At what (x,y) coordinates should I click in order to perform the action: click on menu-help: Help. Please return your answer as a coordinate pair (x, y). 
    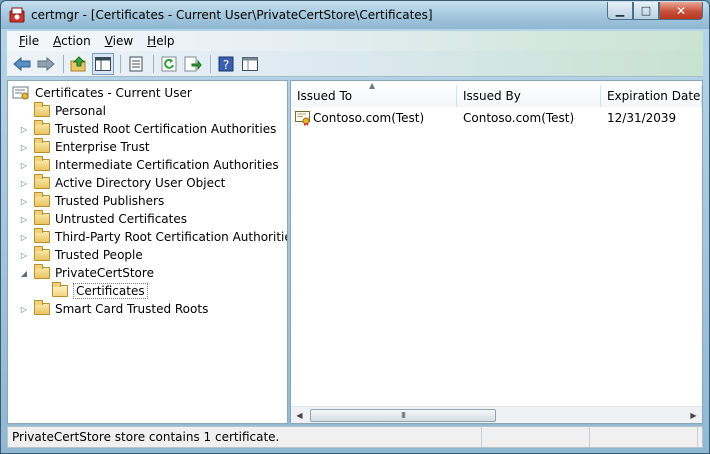
    Looking at the image, I should click on (160, 41).